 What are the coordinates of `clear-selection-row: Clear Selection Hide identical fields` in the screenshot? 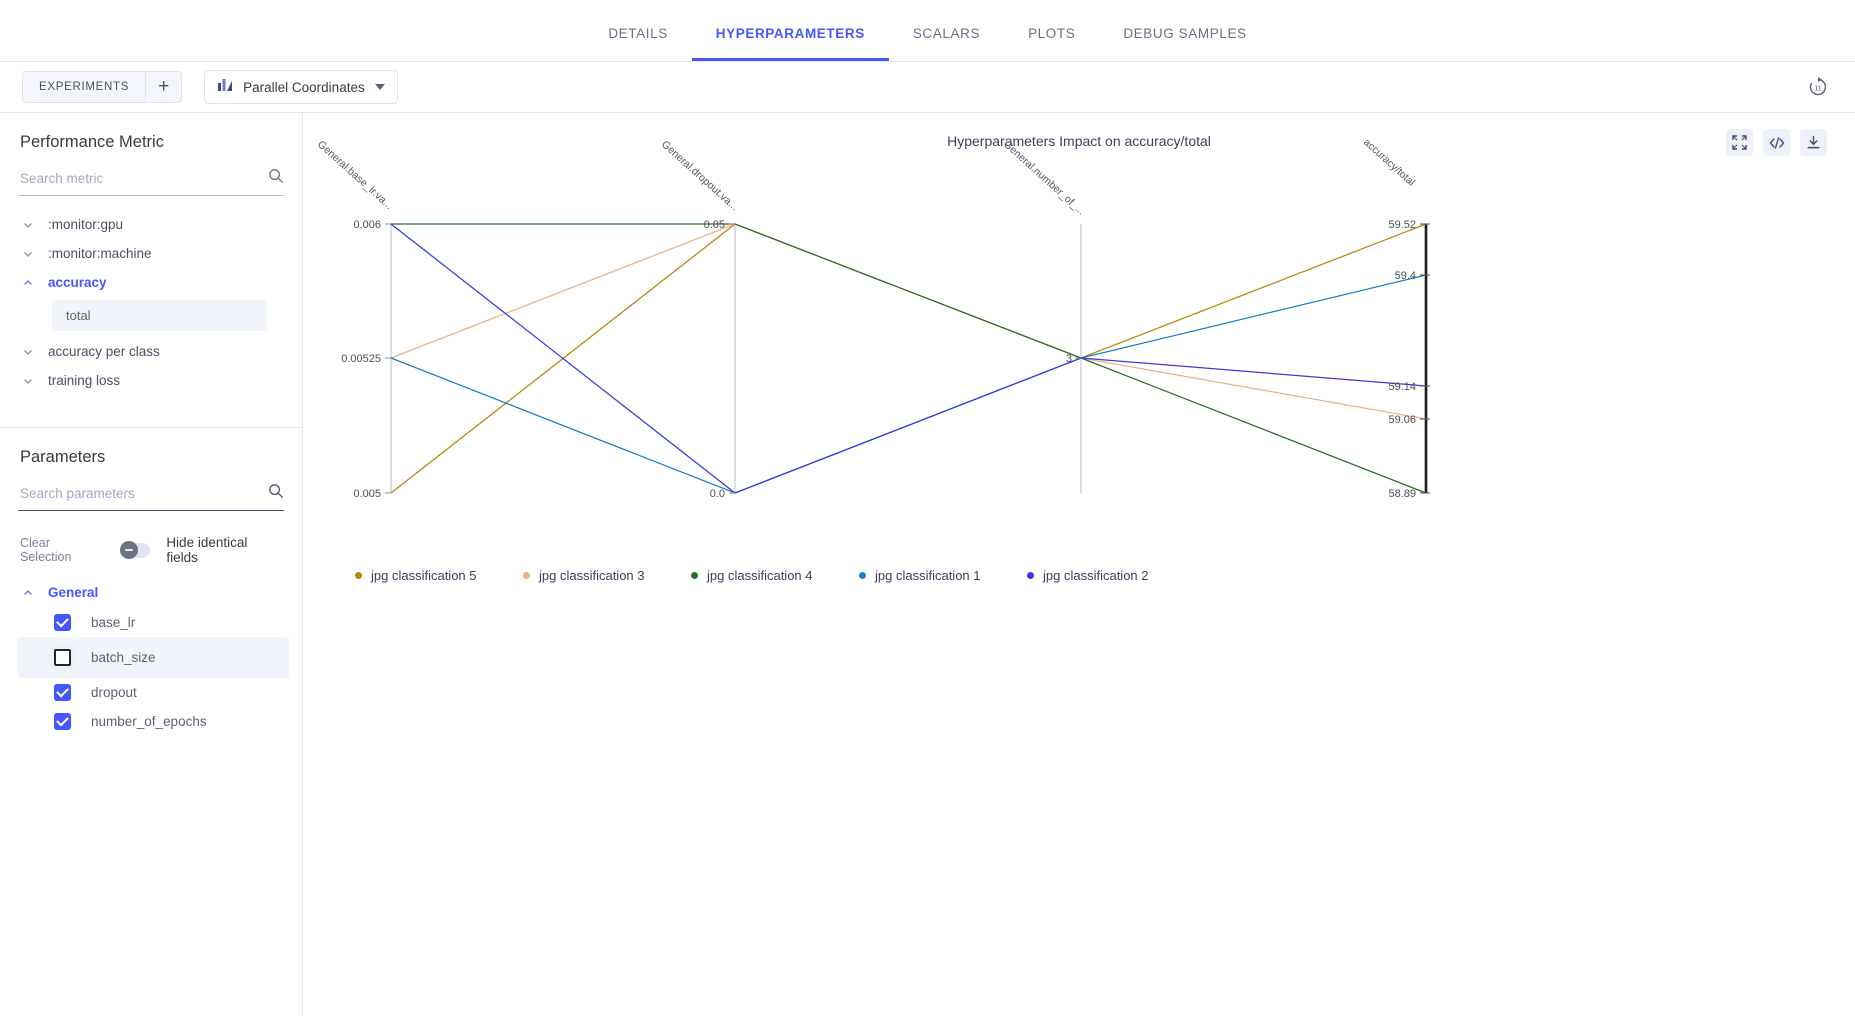 It's located at (151, 548).